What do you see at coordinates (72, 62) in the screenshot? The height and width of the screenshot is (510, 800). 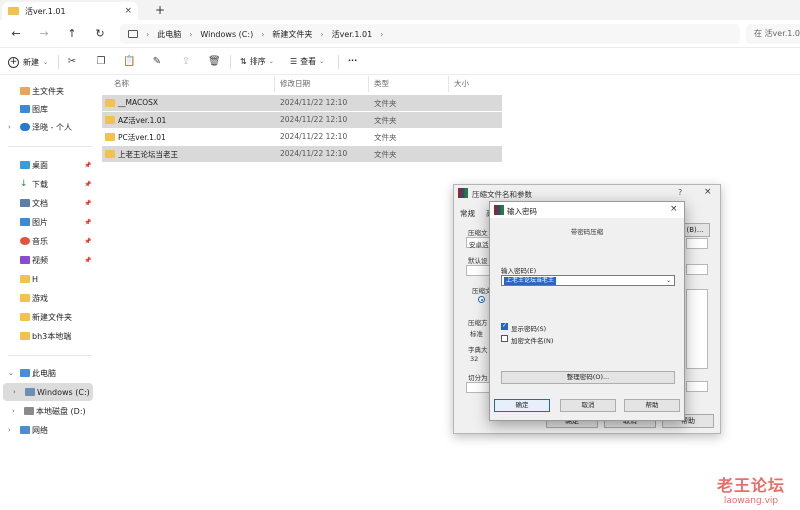 I see `cut-icon: ✂` at bounding box center [72, 62].